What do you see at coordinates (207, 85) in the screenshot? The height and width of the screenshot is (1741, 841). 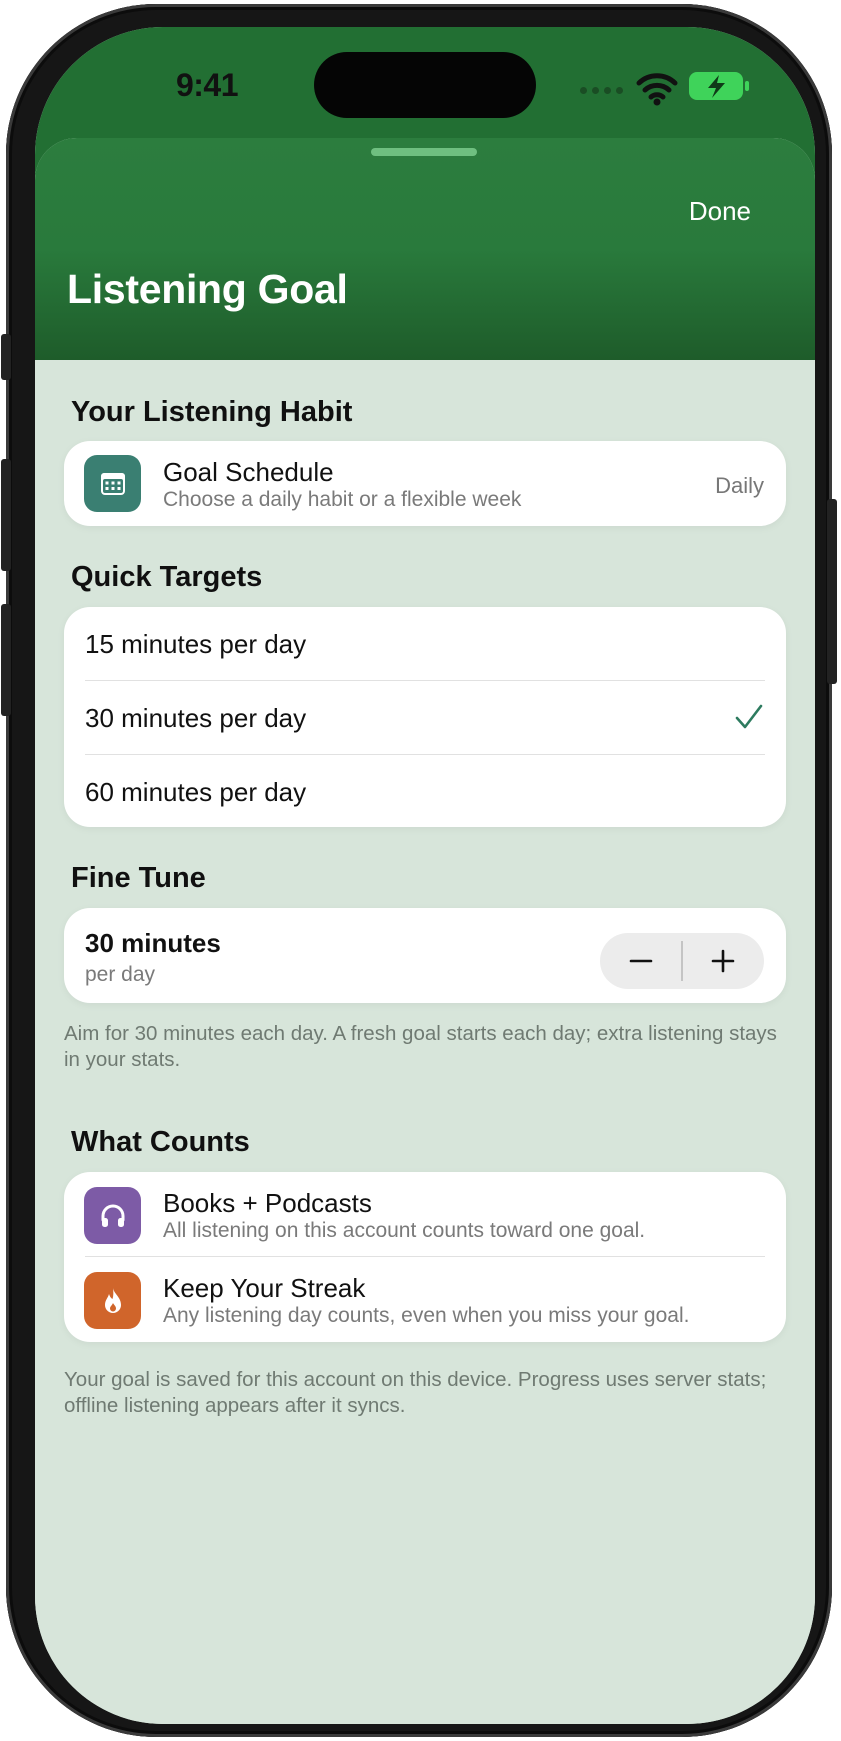 I see `status-time: 9:41` at bounding box center [207, 85].